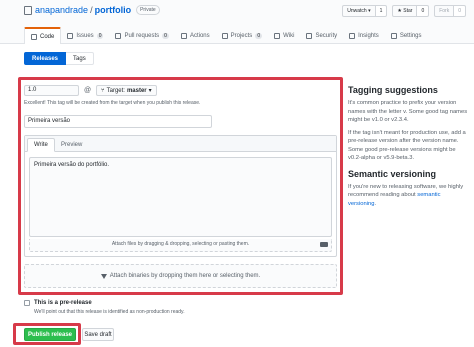 Image resolution: width=474 pixels, height=347 pixels. What do you see at coordinates (359, 11) in the screenshot?
I see `unwatch-button: Unwatch ▾` at bounding box center [359, 11].